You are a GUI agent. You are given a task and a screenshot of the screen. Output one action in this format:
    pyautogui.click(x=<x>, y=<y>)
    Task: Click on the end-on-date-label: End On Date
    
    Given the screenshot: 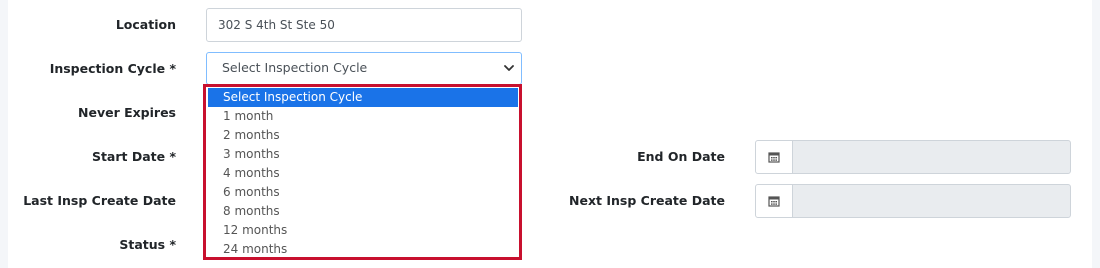 What is the action you would take?
    pyautogui.click(x=681, y=156)
    